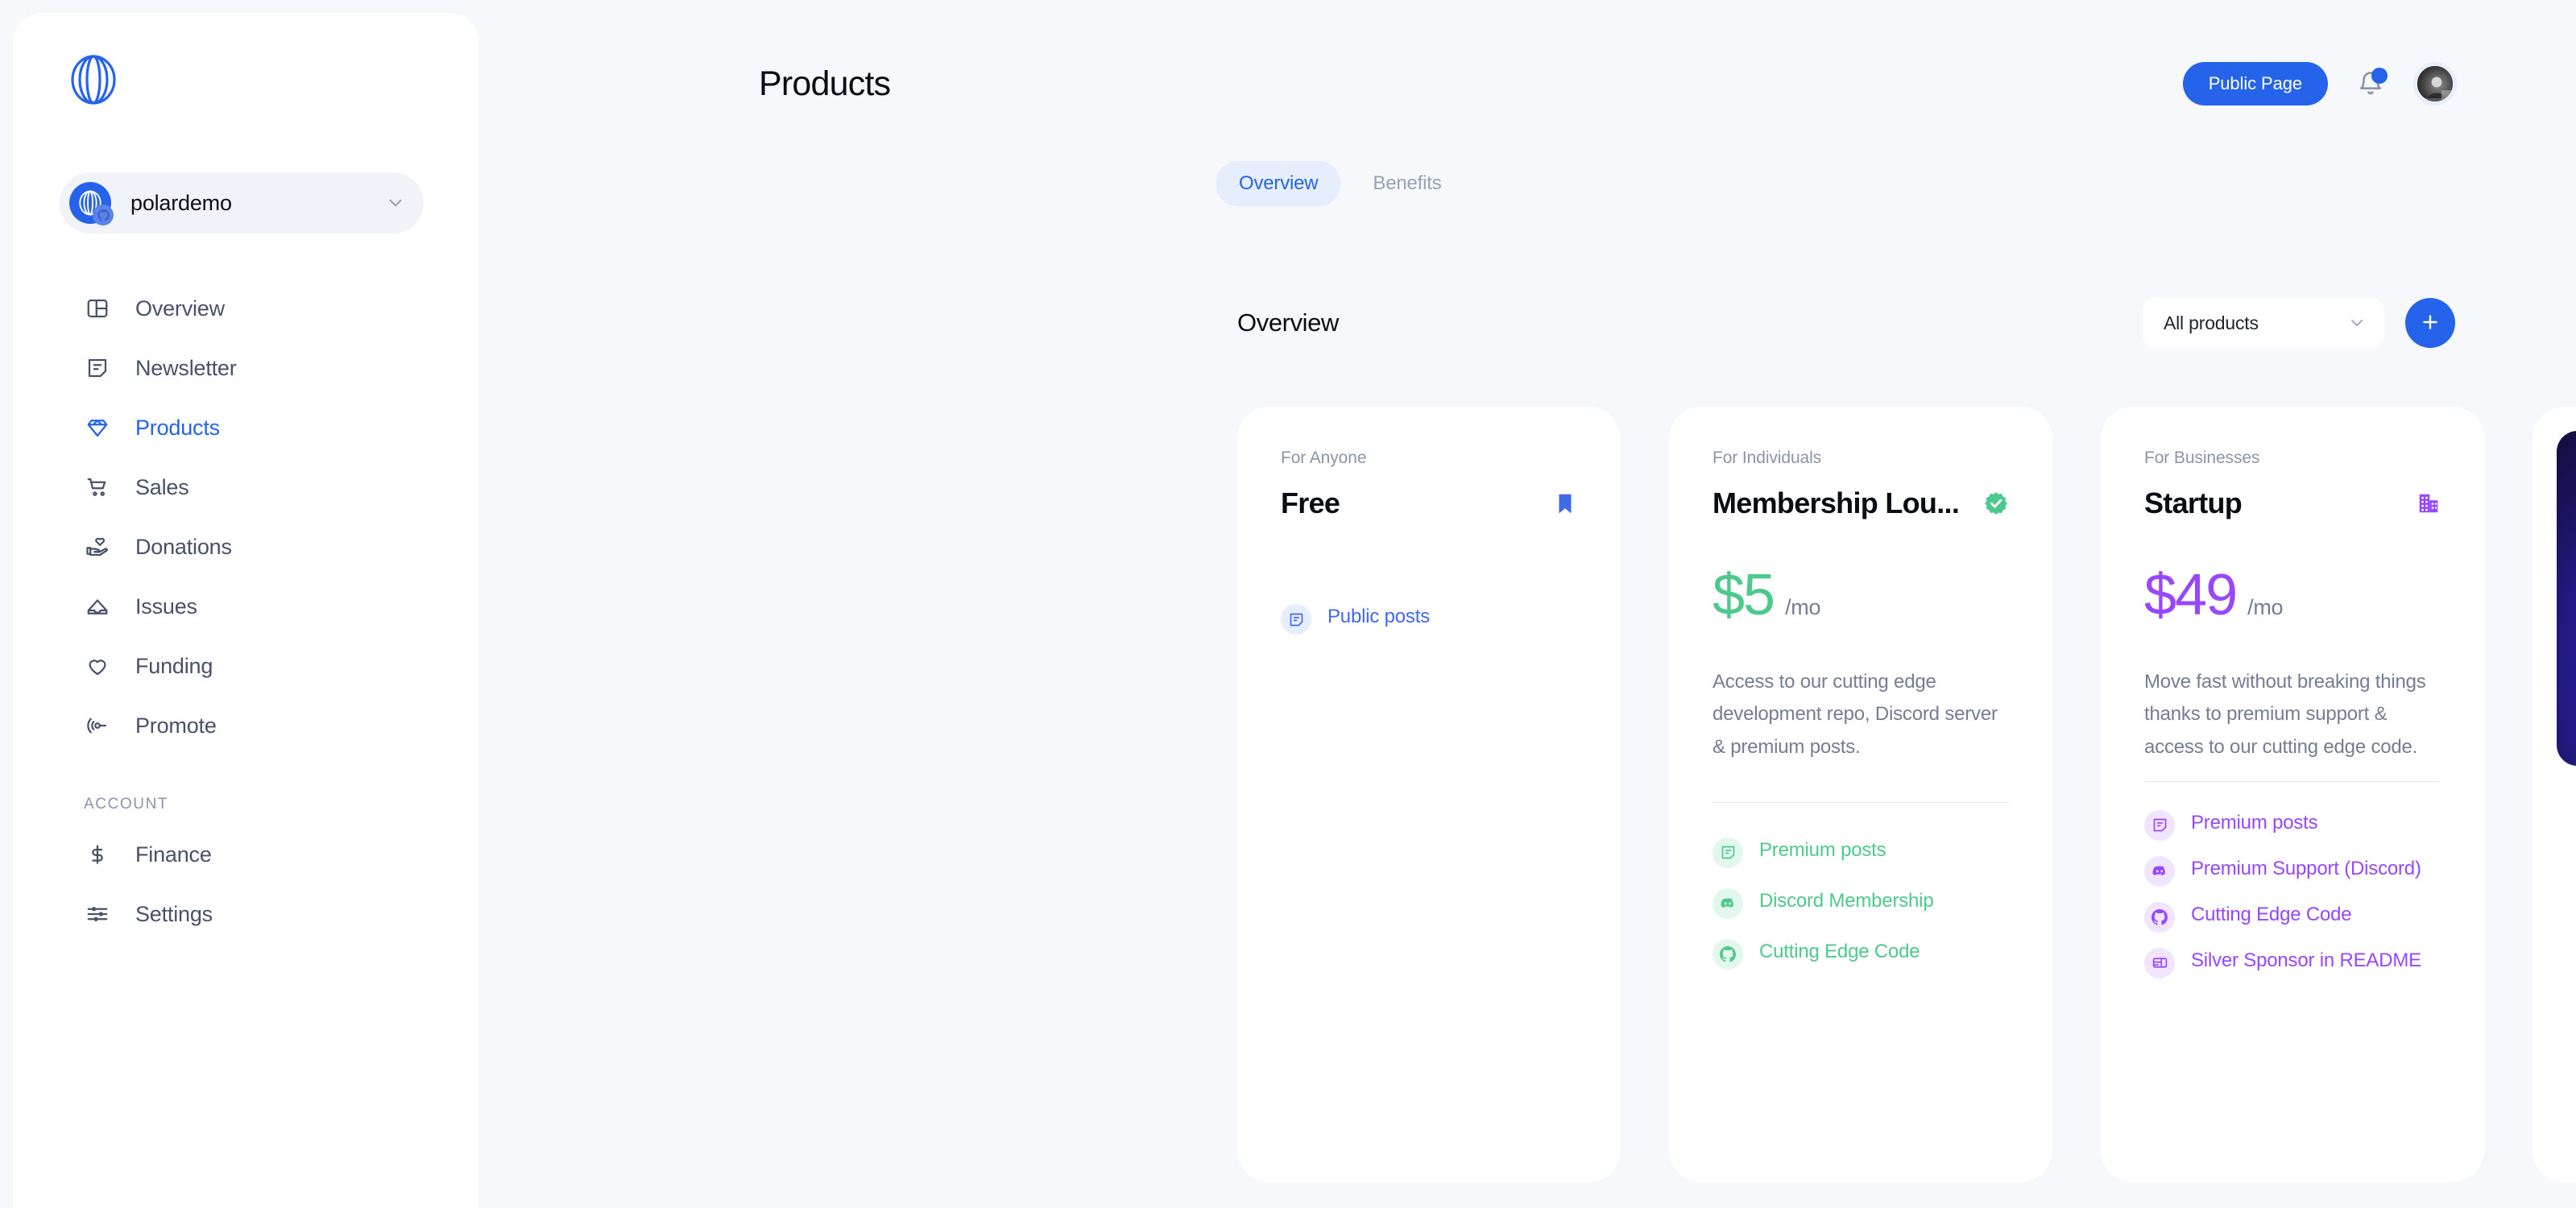 This screenshot has height=1208, width=2576. Describe the element at coordinates (1846, 323) in the screenshot. I see `section-bar: Overview All products` at that location.